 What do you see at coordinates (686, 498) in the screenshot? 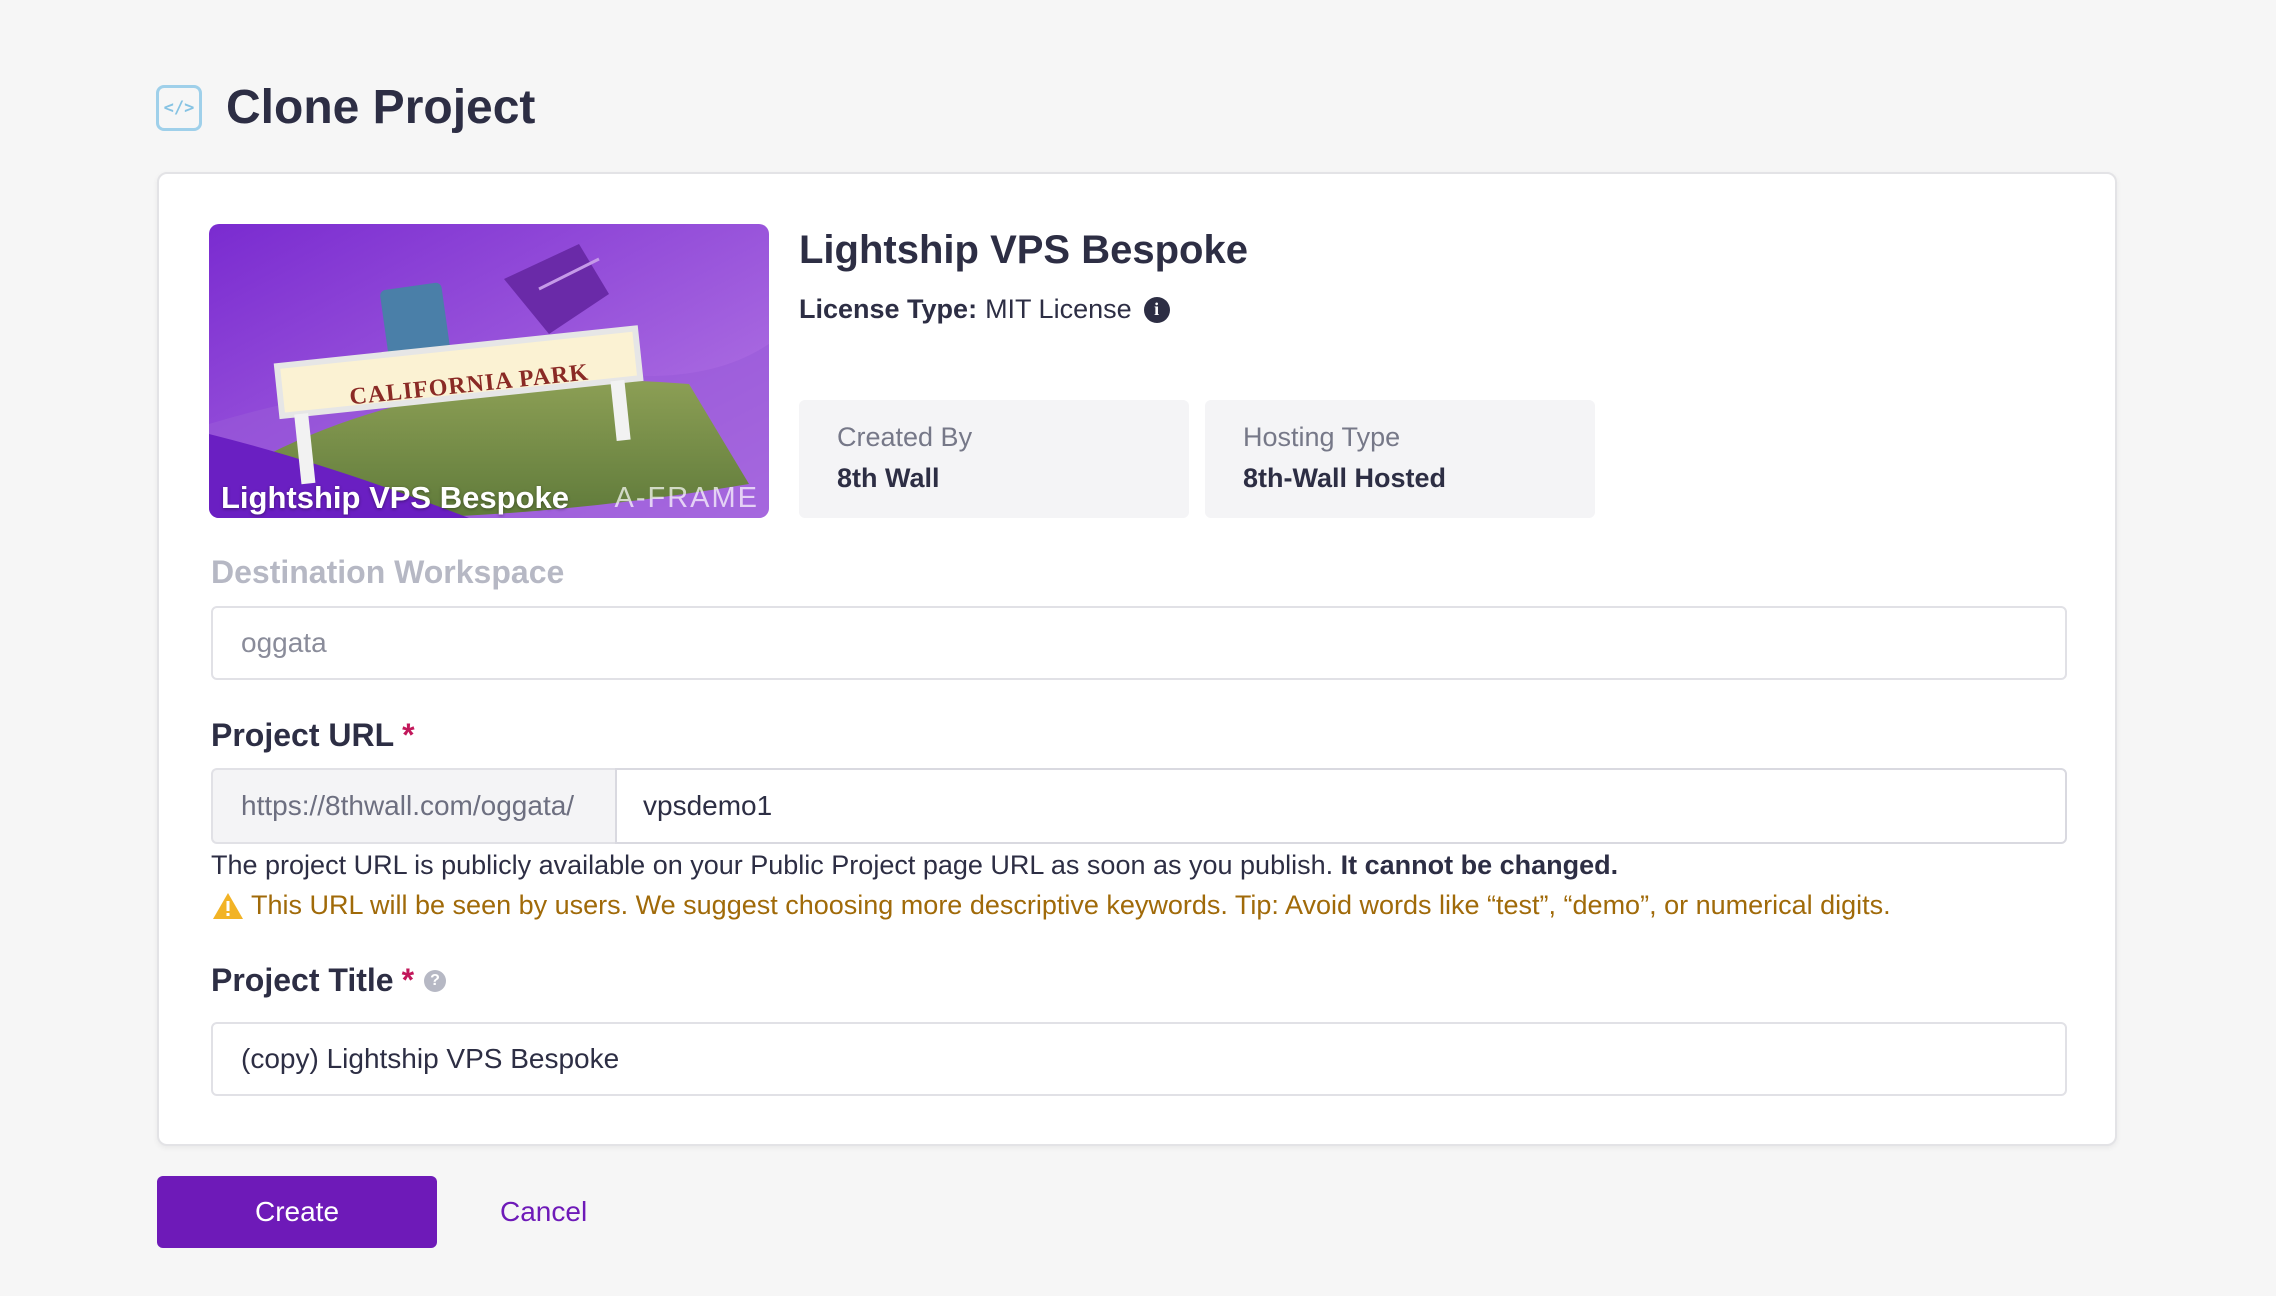
I see `framework-badge: A-FRAME` at bounding box center [686, 498].